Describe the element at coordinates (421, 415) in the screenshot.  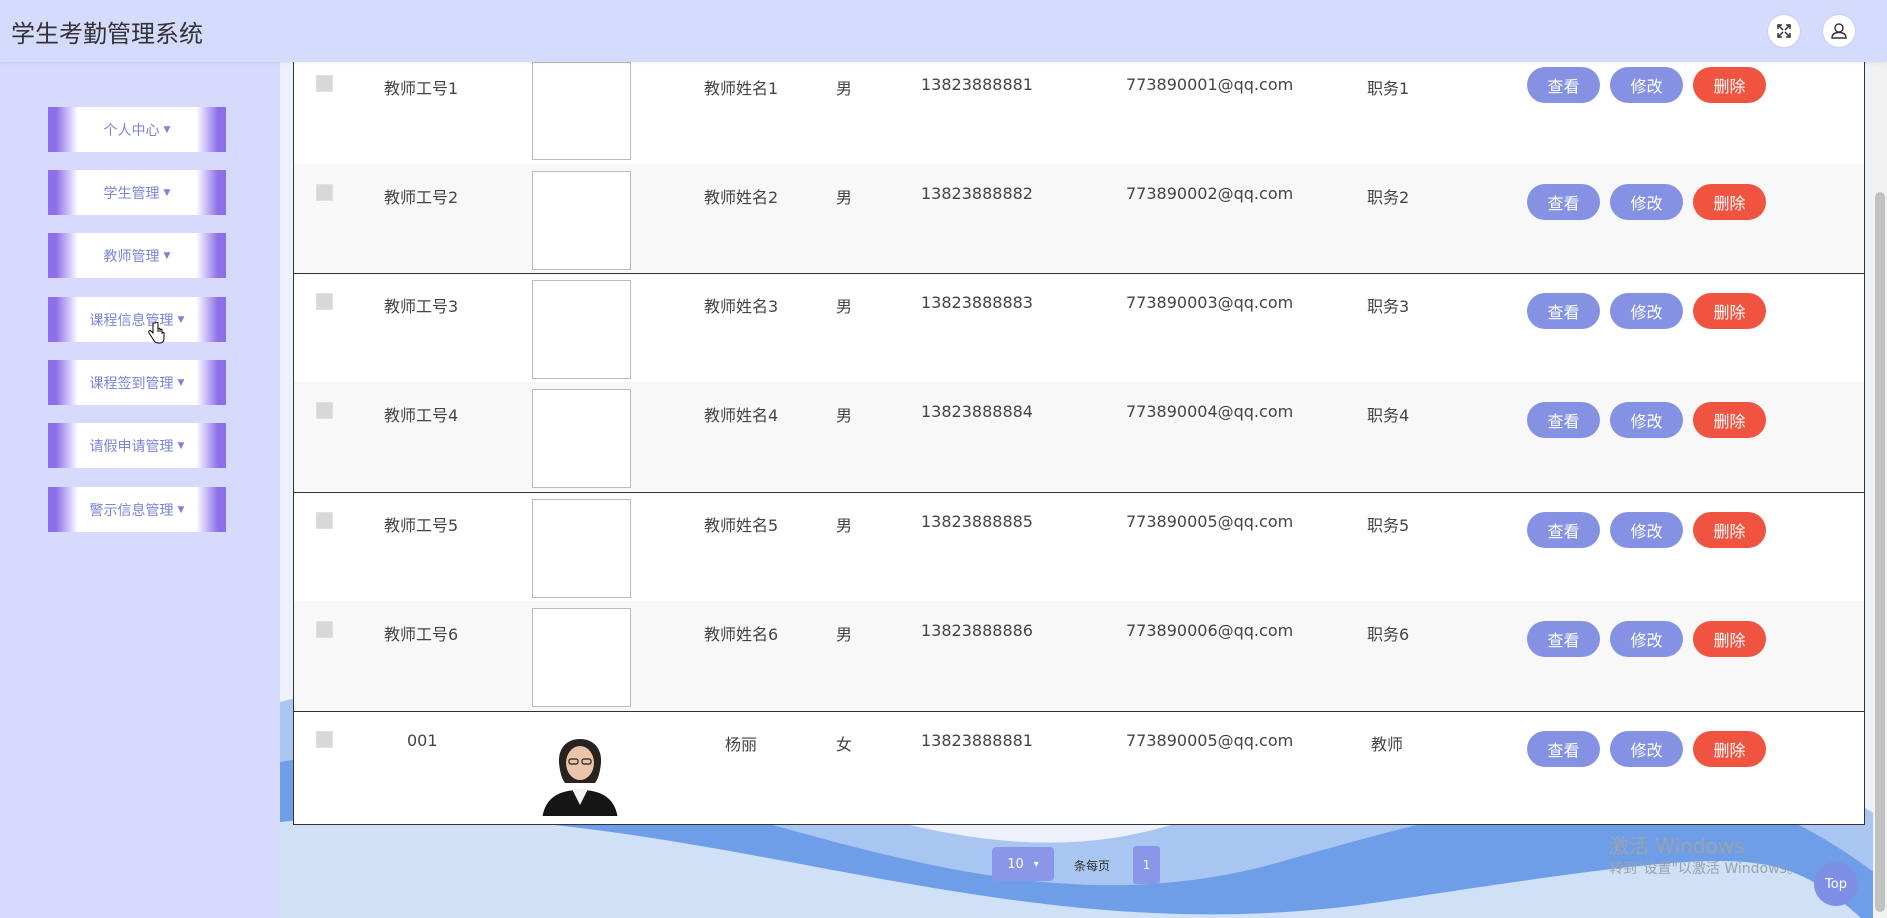
I see `teacher-id: 教师工号4` at that location.